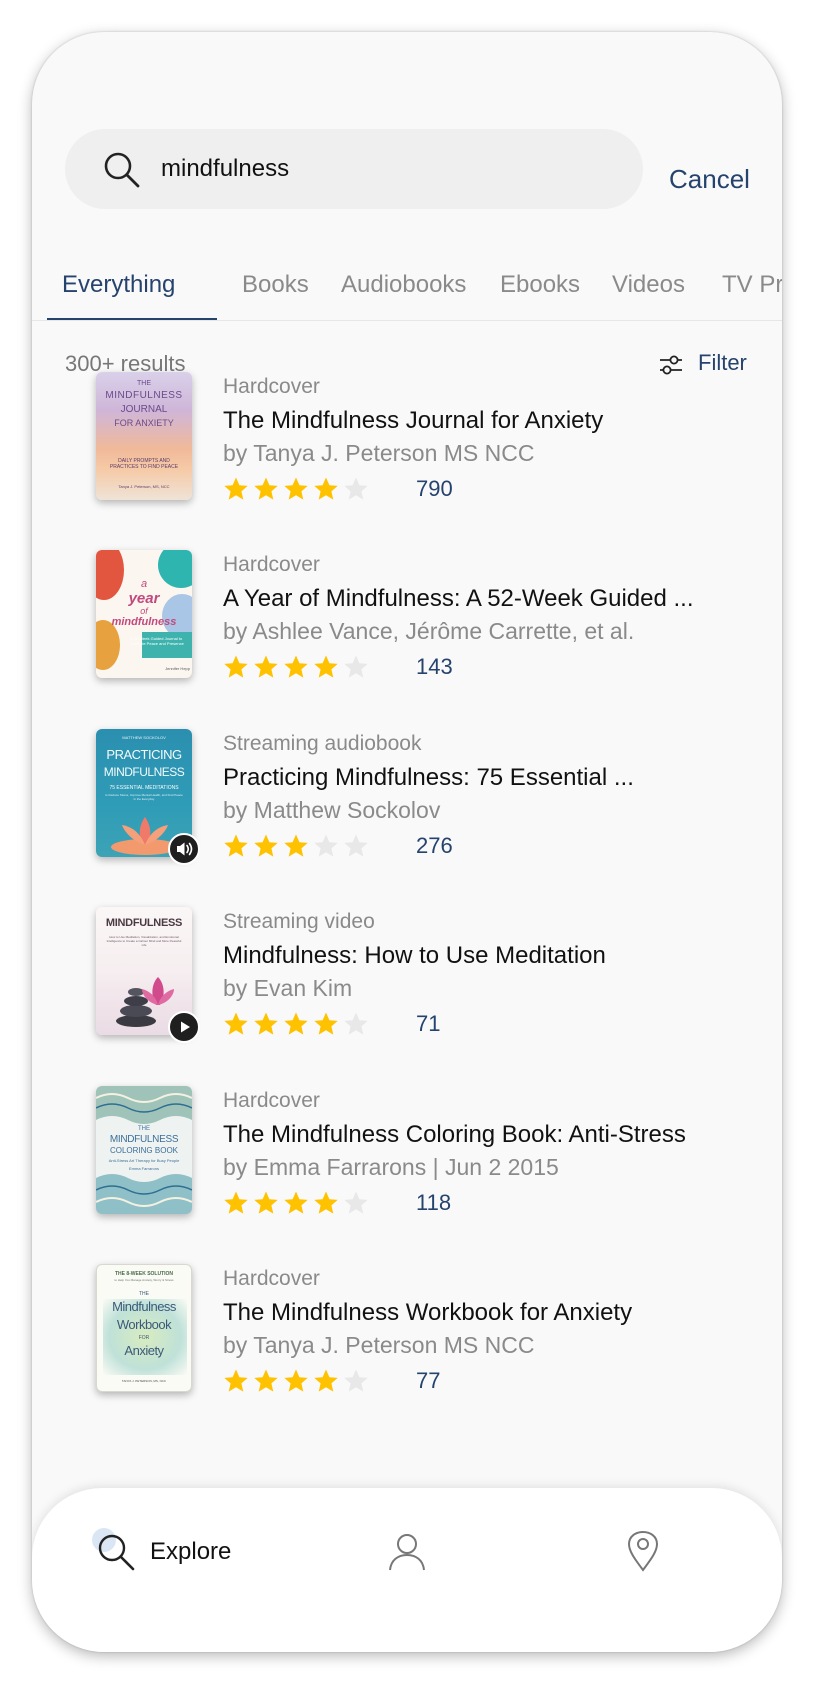 The width and height of the screenshot is (814, 1688). Describe the element at coordinates (225, 168) in the screenshot. I see `search-query: mindfulness` at that location.